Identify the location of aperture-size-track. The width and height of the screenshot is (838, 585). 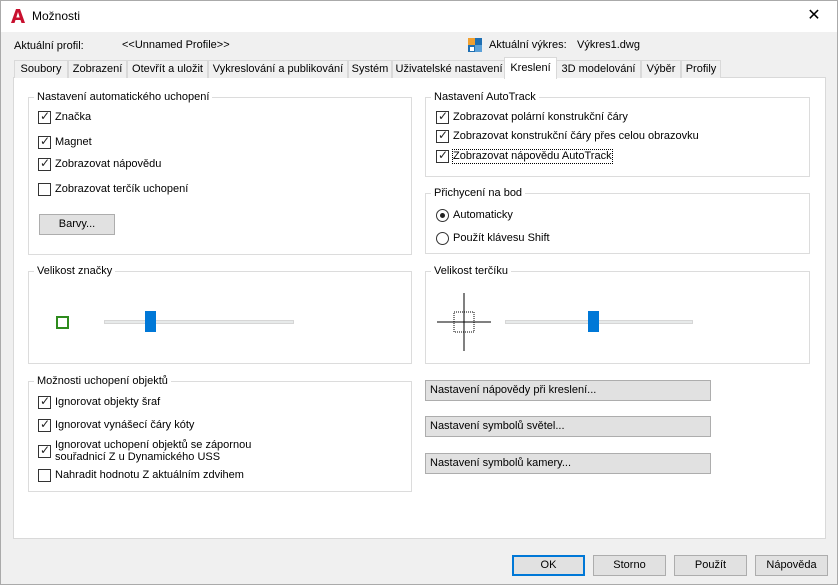
(599, 322).